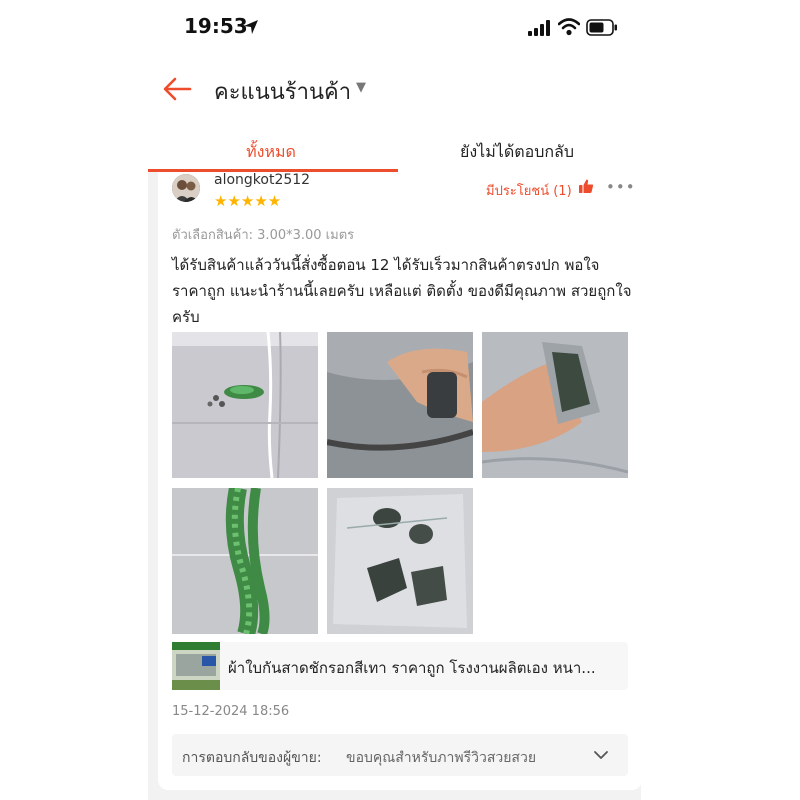 This screenshot has height=800, width=800. I want to click on avatar, so click(186, 188).